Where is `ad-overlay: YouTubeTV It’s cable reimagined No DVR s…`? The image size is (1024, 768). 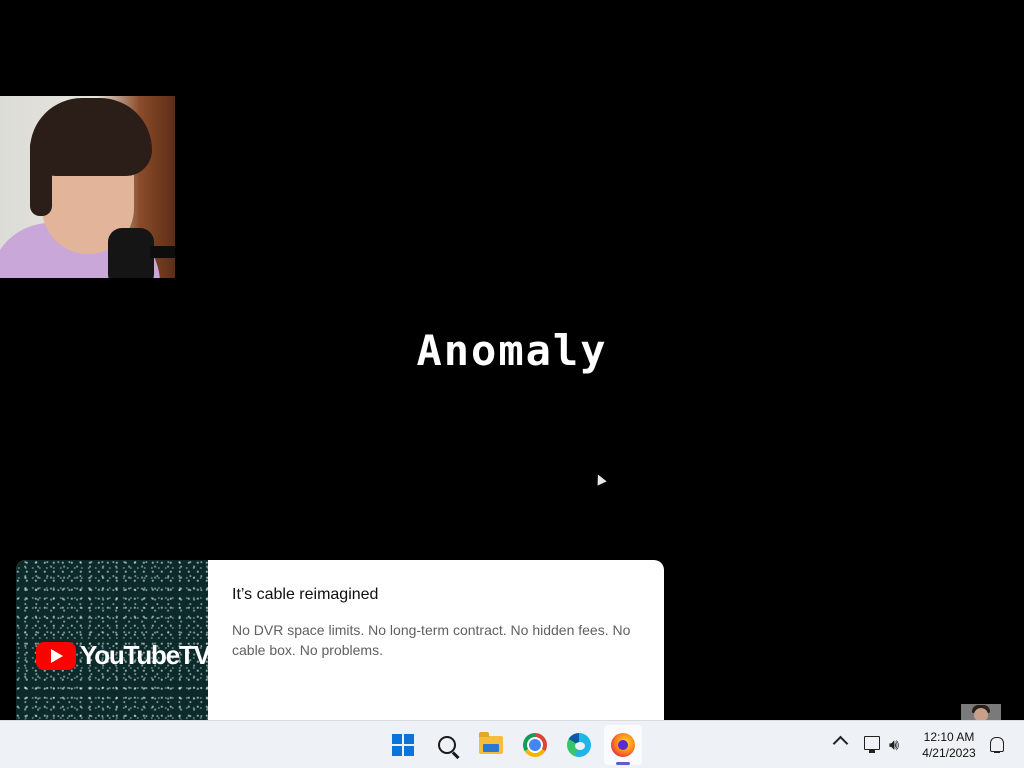 ad-overlay: YouTubeTV It’s cable reimagined No DVR s… is located at coordinates (340, 640).